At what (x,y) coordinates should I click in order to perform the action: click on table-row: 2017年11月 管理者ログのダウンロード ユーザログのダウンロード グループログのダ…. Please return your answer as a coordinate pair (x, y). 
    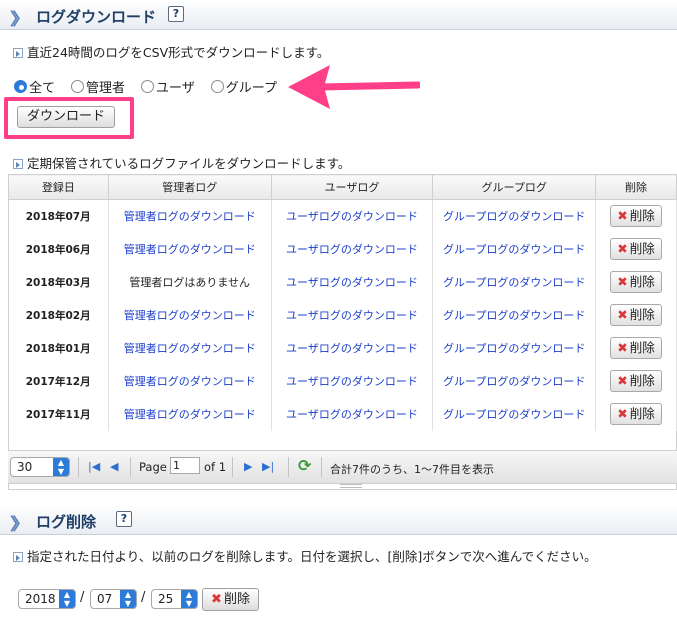
    Looking at the image, I should click on (342, 414).